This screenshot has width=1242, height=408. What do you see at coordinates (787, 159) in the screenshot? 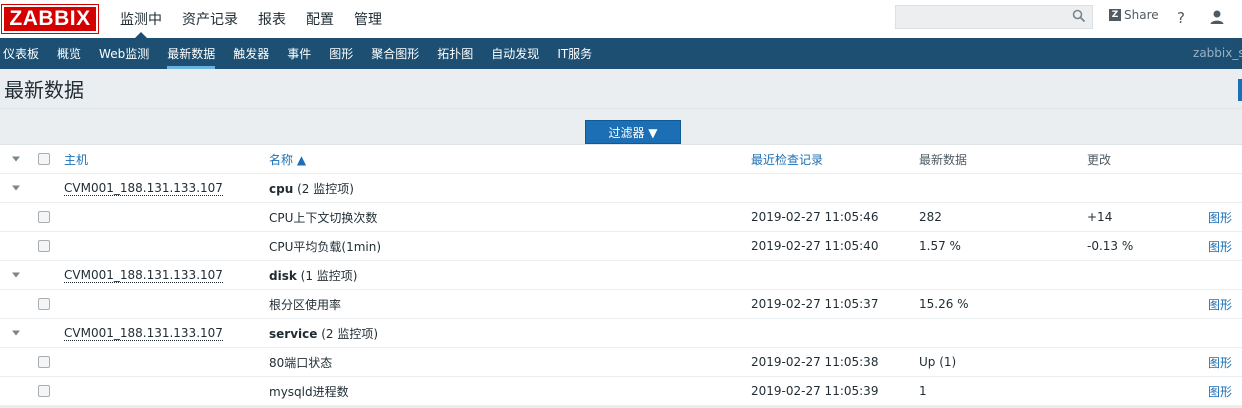
I see `header-last-check: 最近检查记录` at bounding box center [787, 159].